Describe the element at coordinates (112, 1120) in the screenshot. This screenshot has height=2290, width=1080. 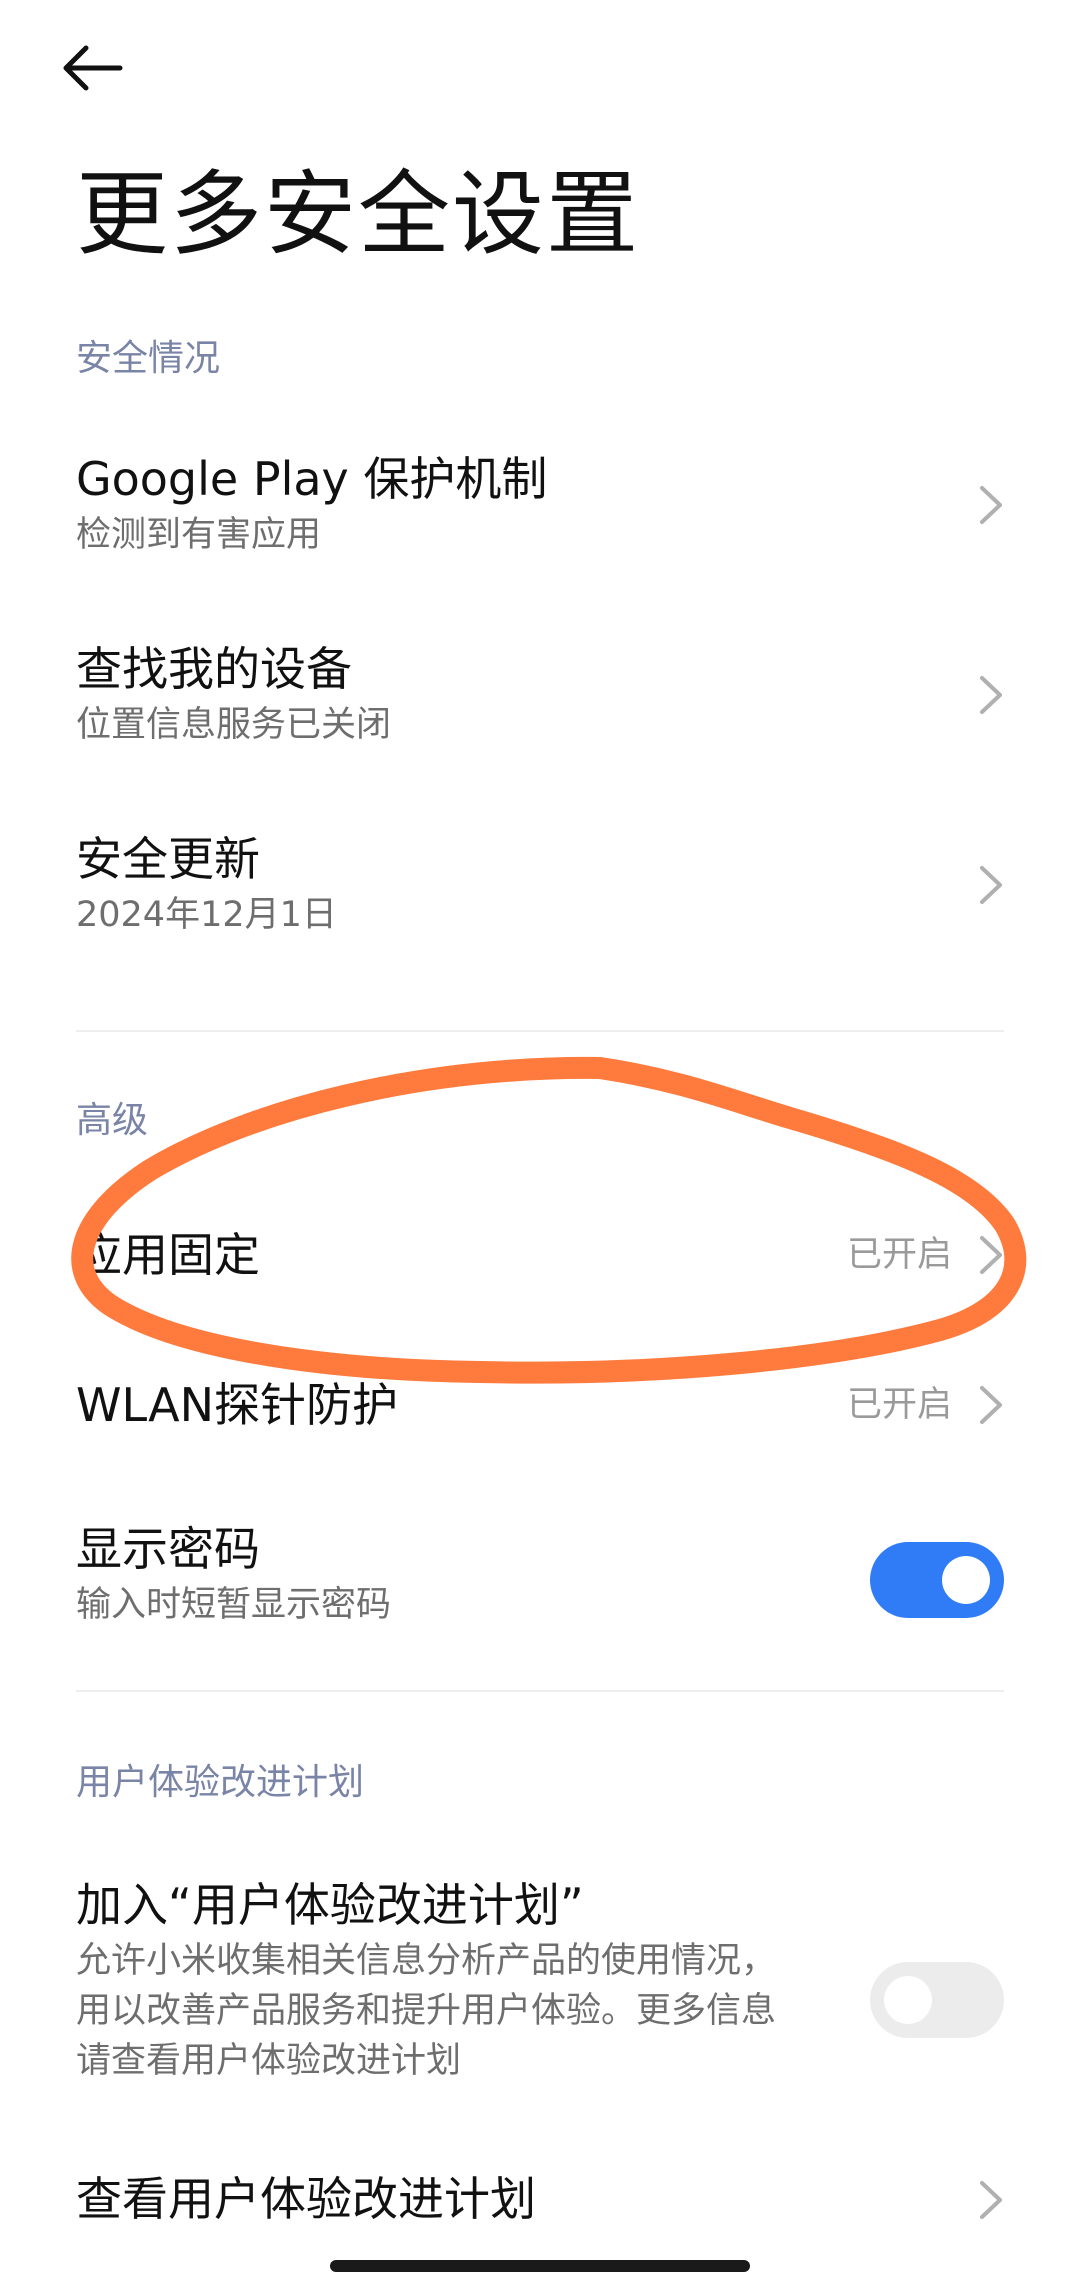
I see `section-header-advanced: 高级` at that location.